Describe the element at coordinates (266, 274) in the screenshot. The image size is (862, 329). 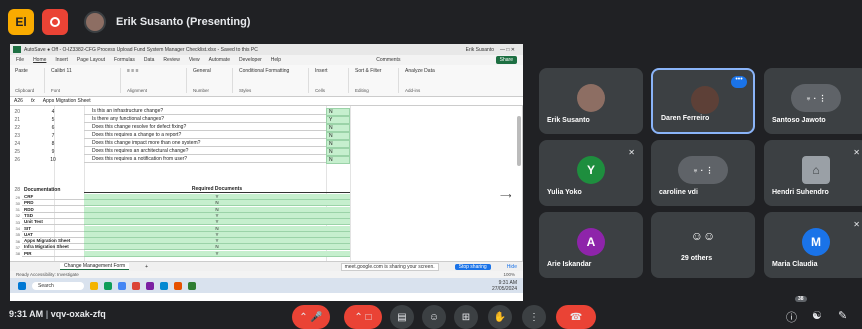
I see `status-bar: Ready Accessibility: Investigate 100%` at that location.